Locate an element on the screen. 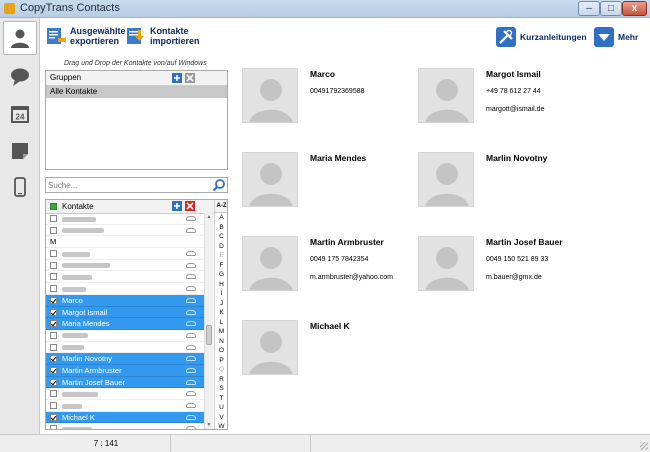 The height and width of the screenshot is (452, 650). alphabet-letter: Q is located at coordinates (221, 370).